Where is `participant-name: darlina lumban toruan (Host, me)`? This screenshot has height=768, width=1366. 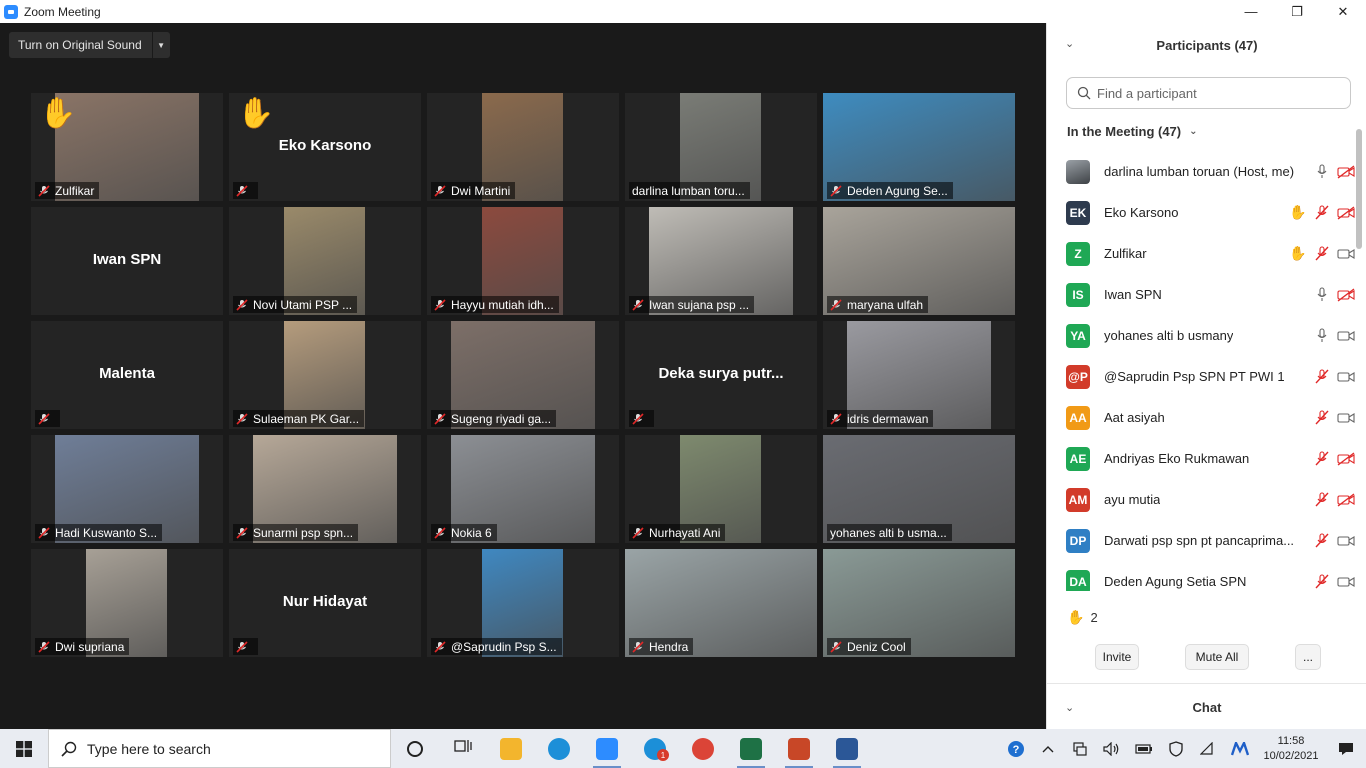 participant-name: darlina lumban toruan (Host, me) is located at coordinates (1199, 171).